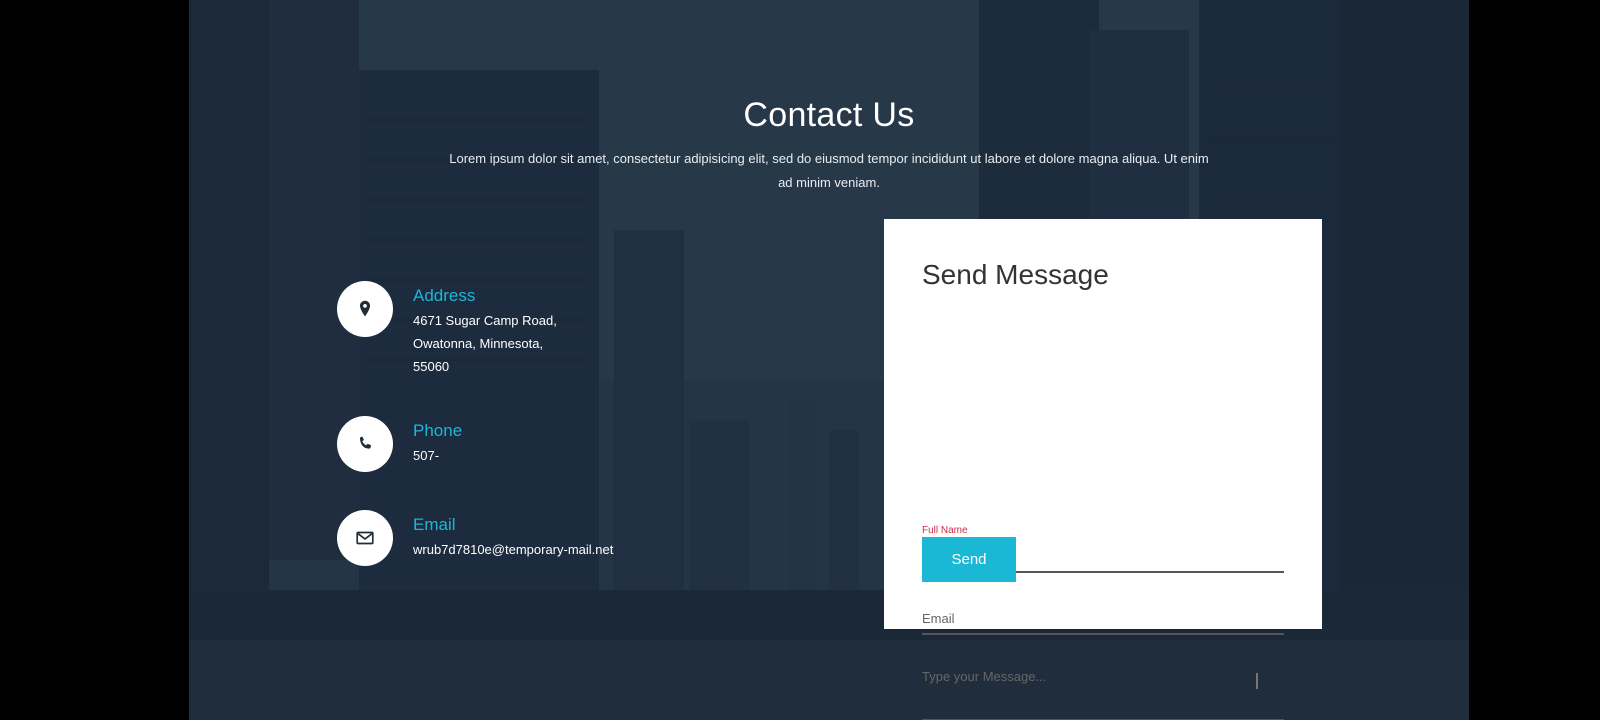 Image resolution: width=1600 pixels, height=720 pixels. What do you see at coordinates (1103, 618) in the screenshot?
I see `email-input` at bounding box center [1103, 618].